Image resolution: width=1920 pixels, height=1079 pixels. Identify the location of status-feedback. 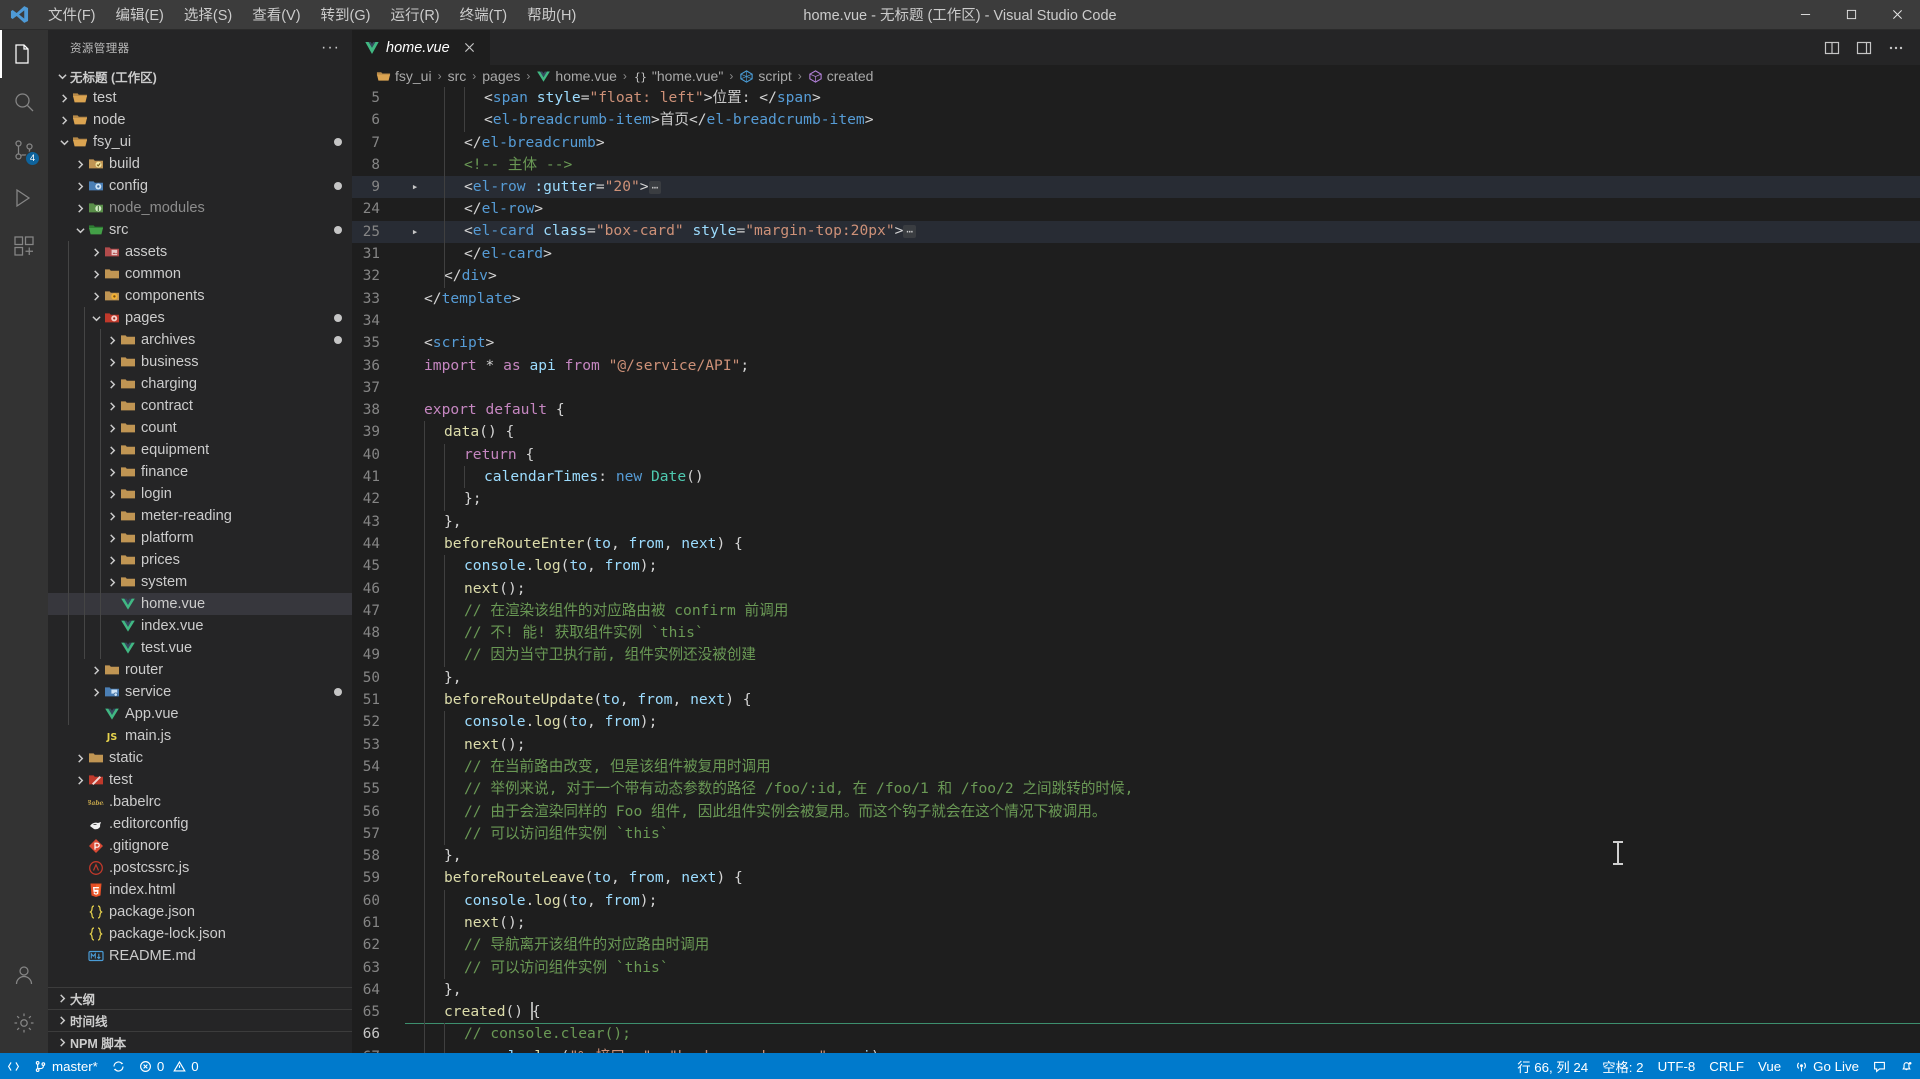
(1879, 1066).